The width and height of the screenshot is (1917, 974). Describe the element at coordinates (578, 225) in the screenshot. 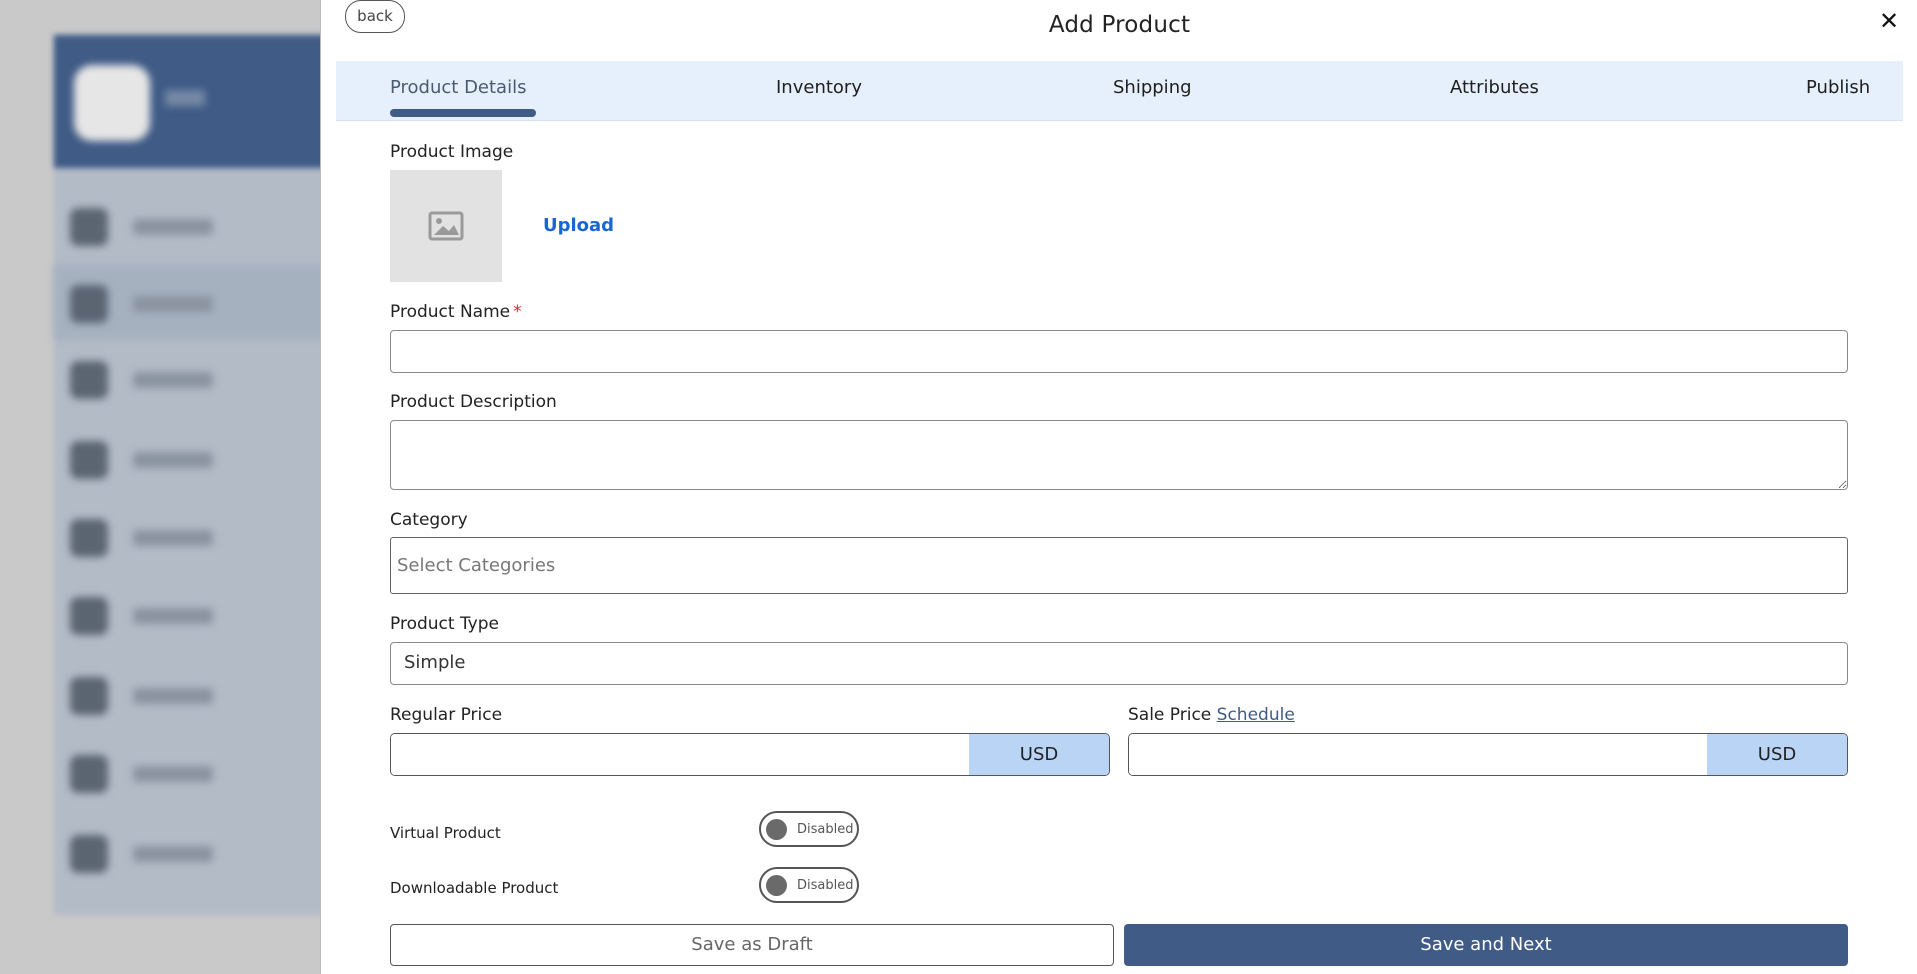

I see `upload-link: Upload` at that location.